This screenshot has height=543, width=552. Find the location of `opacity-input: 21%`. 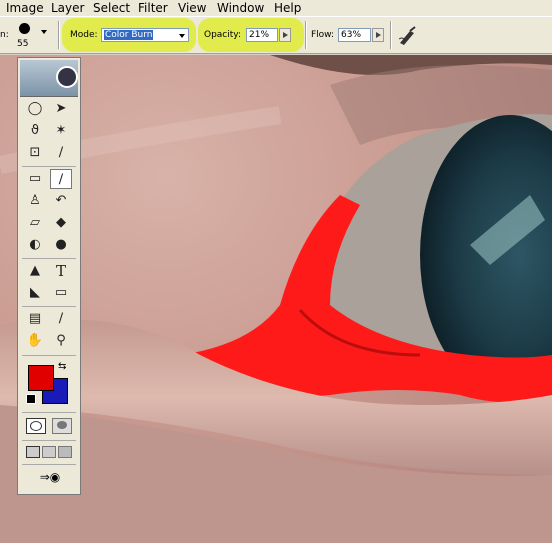

opacity-input: 21% is located at coordinates (262, 35).